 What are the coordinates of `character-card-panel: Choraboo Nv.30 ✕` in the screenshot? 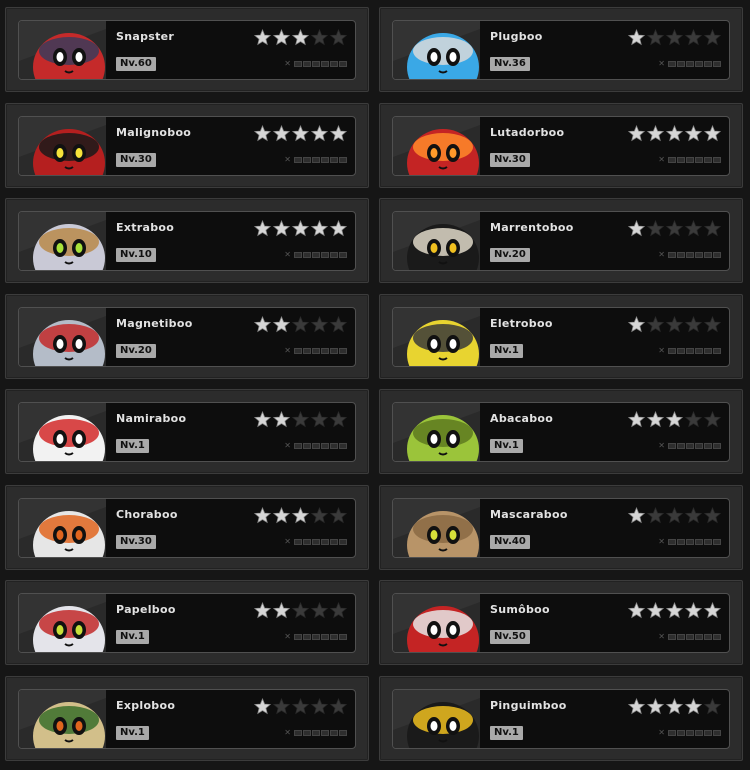 It's located at (187, 527).